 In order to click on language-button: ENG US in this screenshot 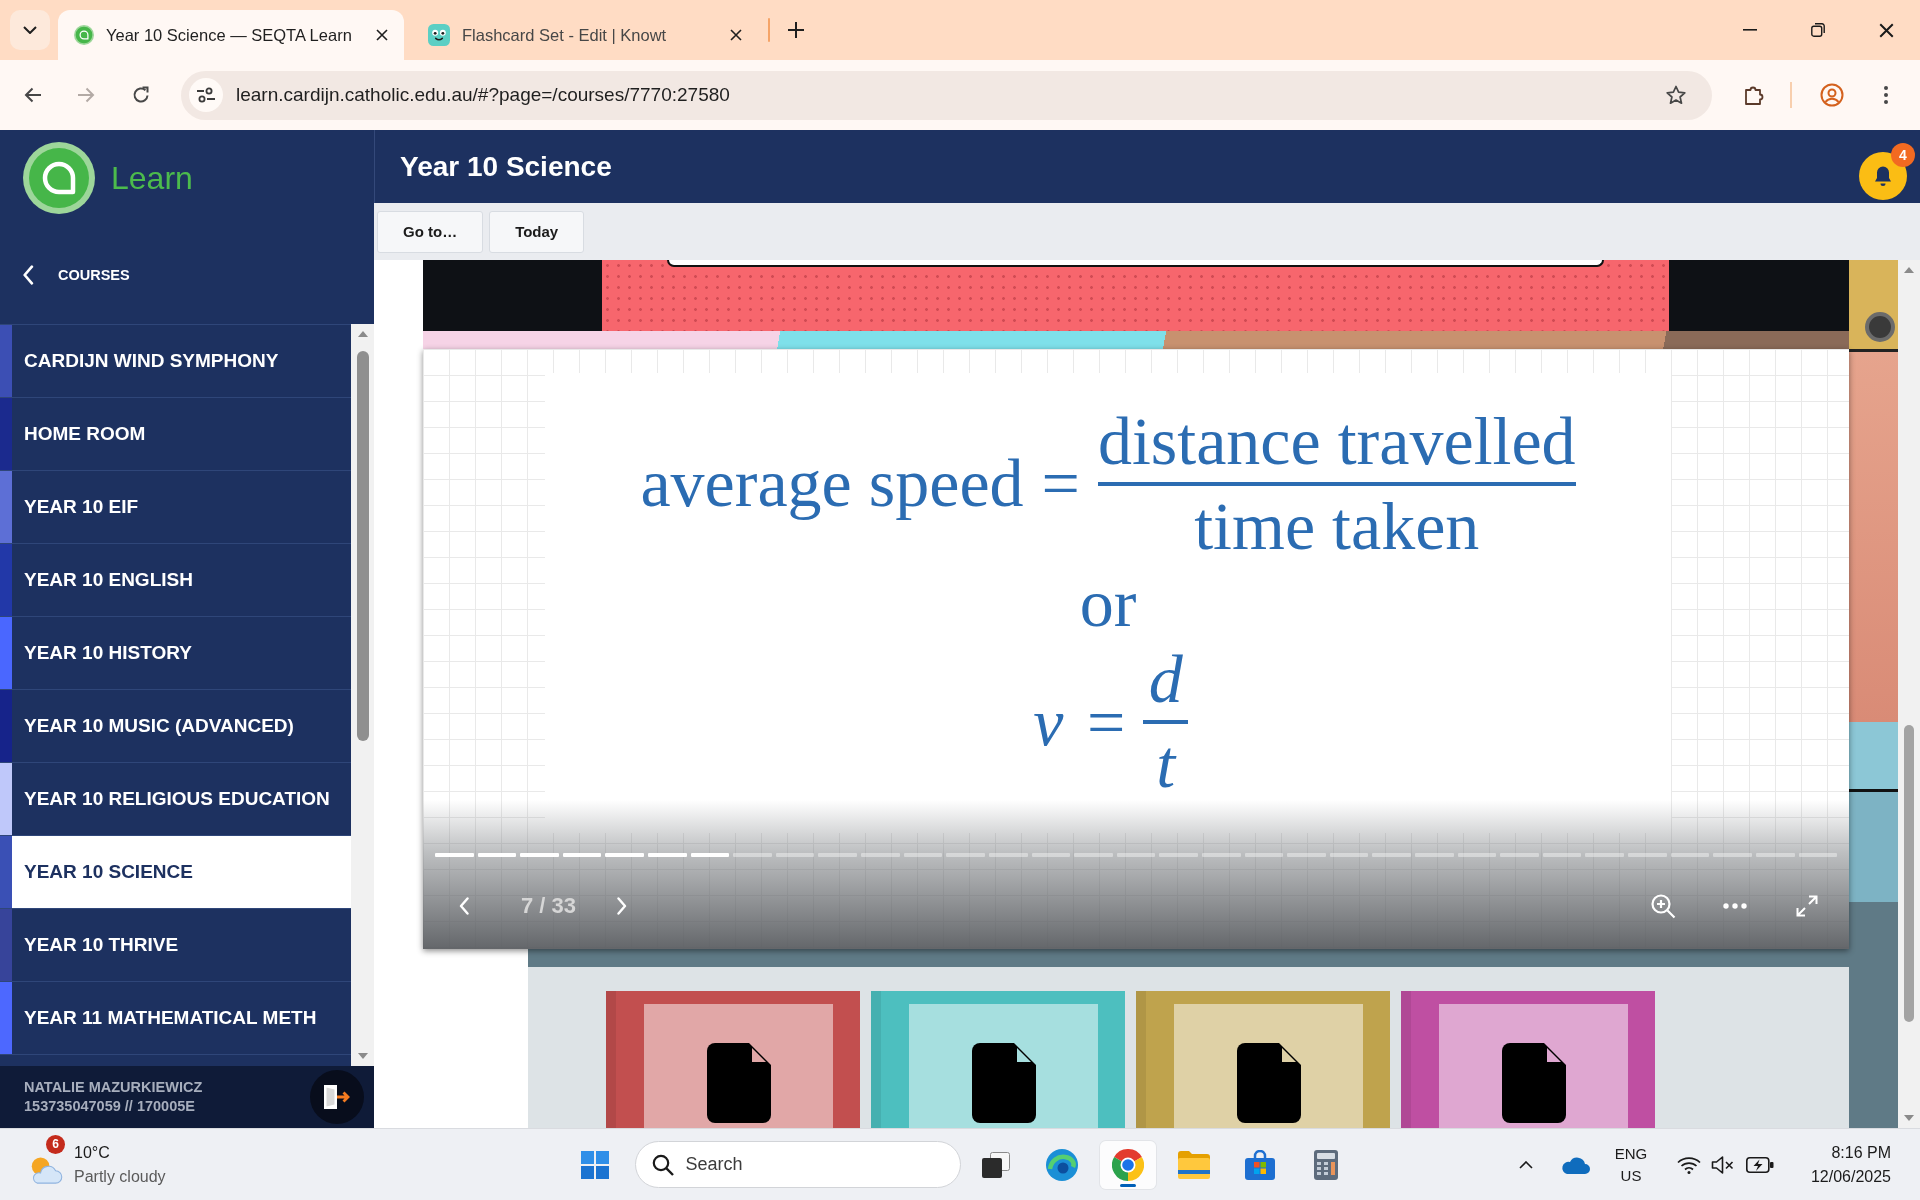, I will do `click(1631, 1164)`.